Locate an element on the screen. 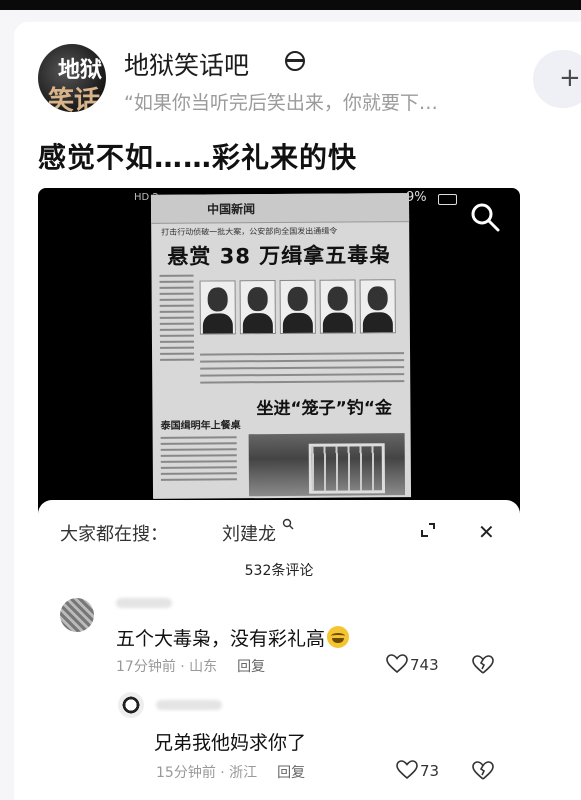 The height and width of the screenshot is (800, 581). comment-meta: 17分钟前 · 山东 回复 is located at coordinates (190, 666).